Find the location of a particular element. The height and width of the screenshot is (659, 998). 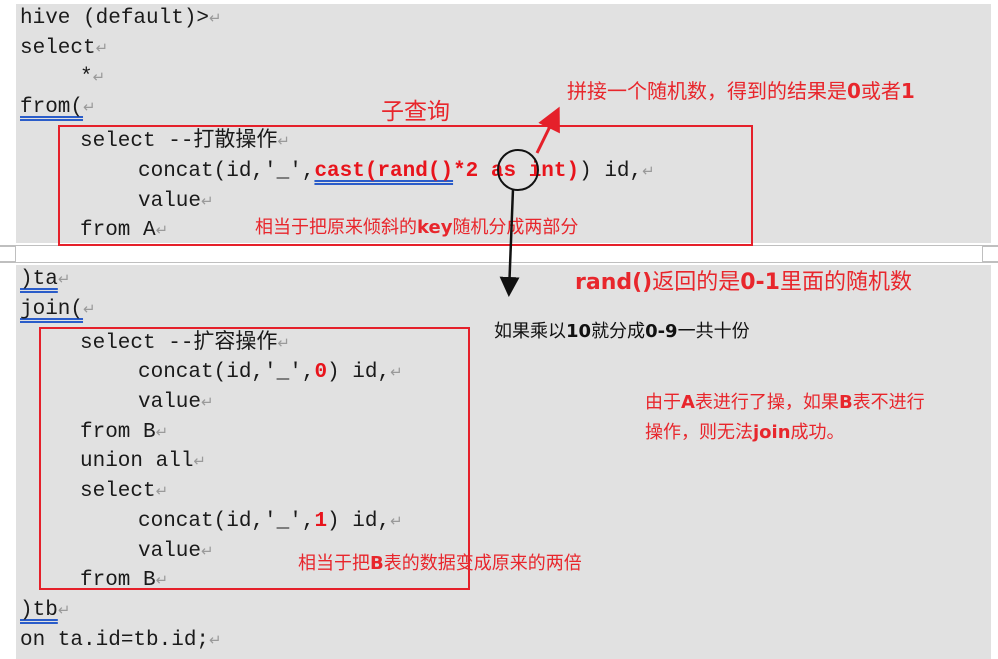

annotation-scatter-key: 相当于把原来倾斜的key随机分成两部分 is located at coordinates (417, 227).